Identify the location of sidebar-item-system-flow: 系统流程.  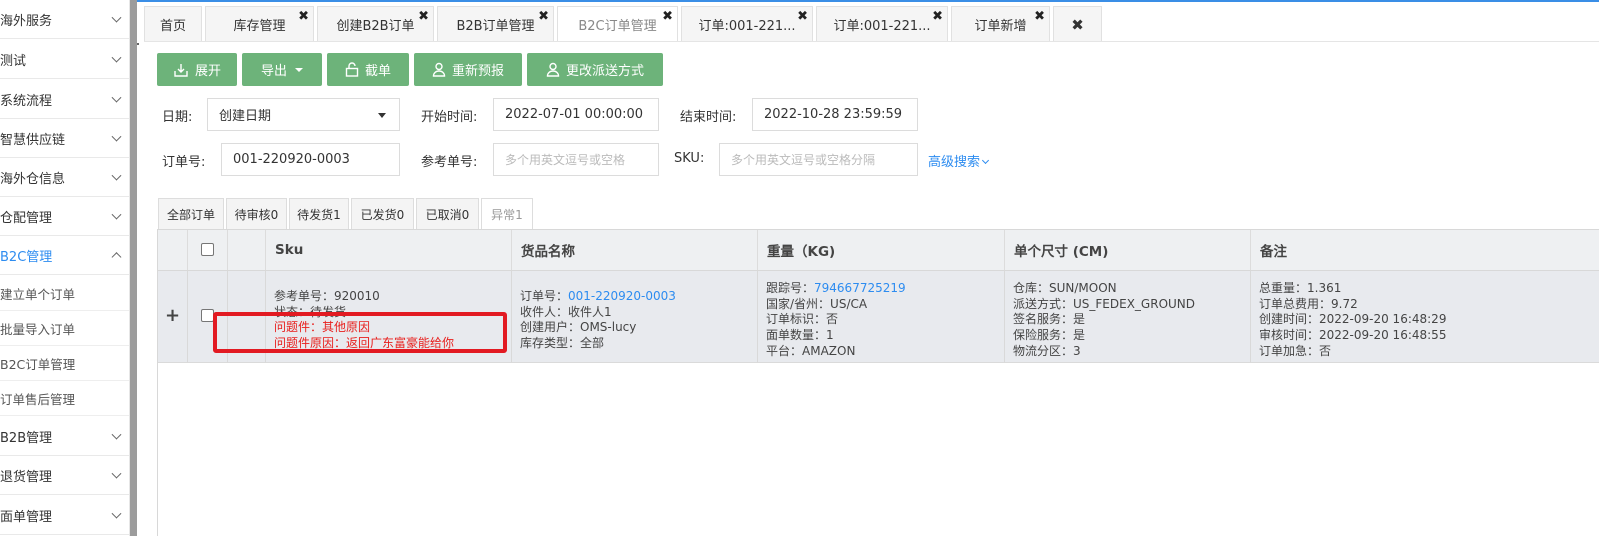
(64, 99).